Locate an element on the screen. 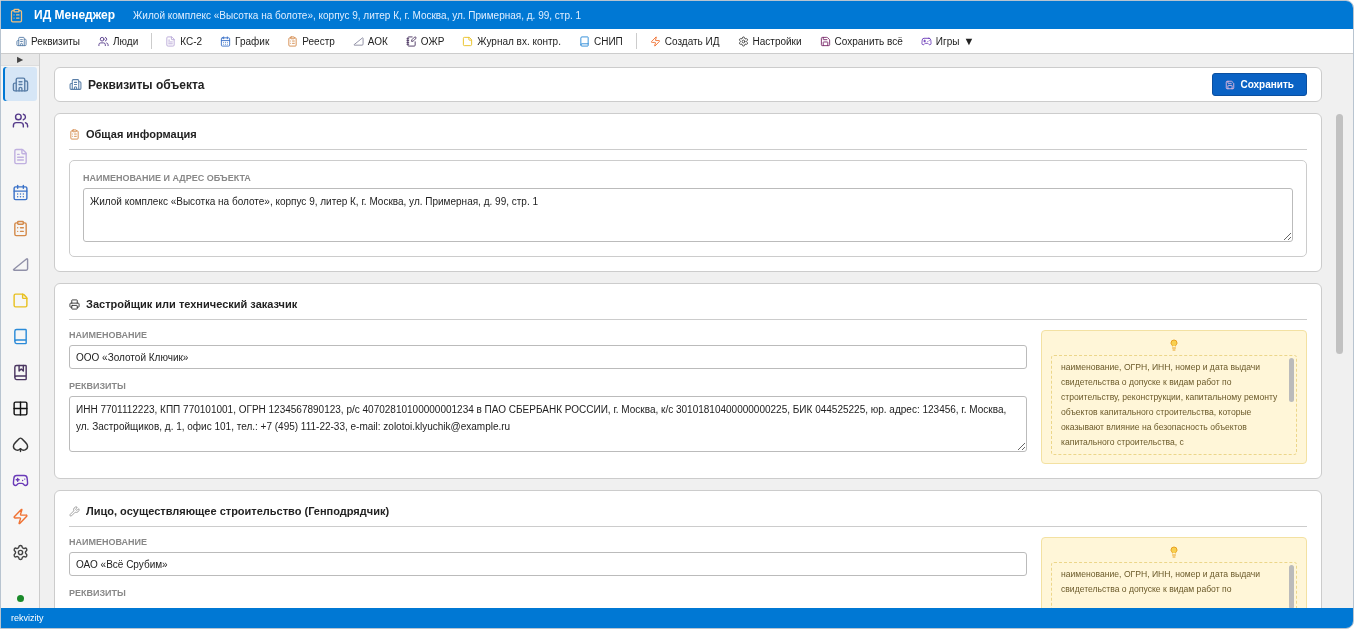 The image size is (1356, 629). caret-icon: ▼ is located at coordinates (969, 41).